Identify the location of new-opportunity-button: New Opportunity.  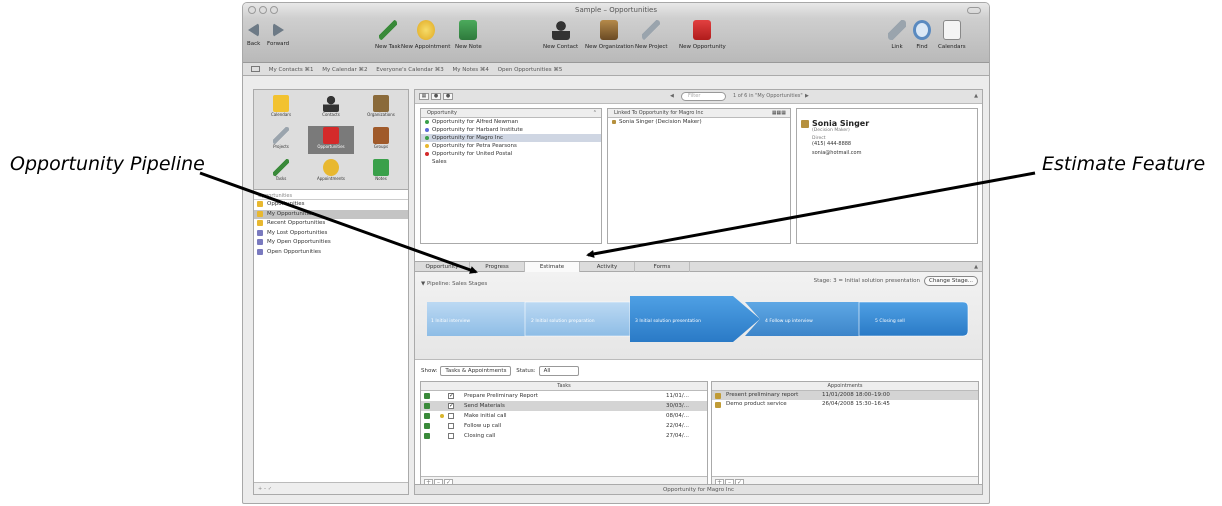
(702, 35).